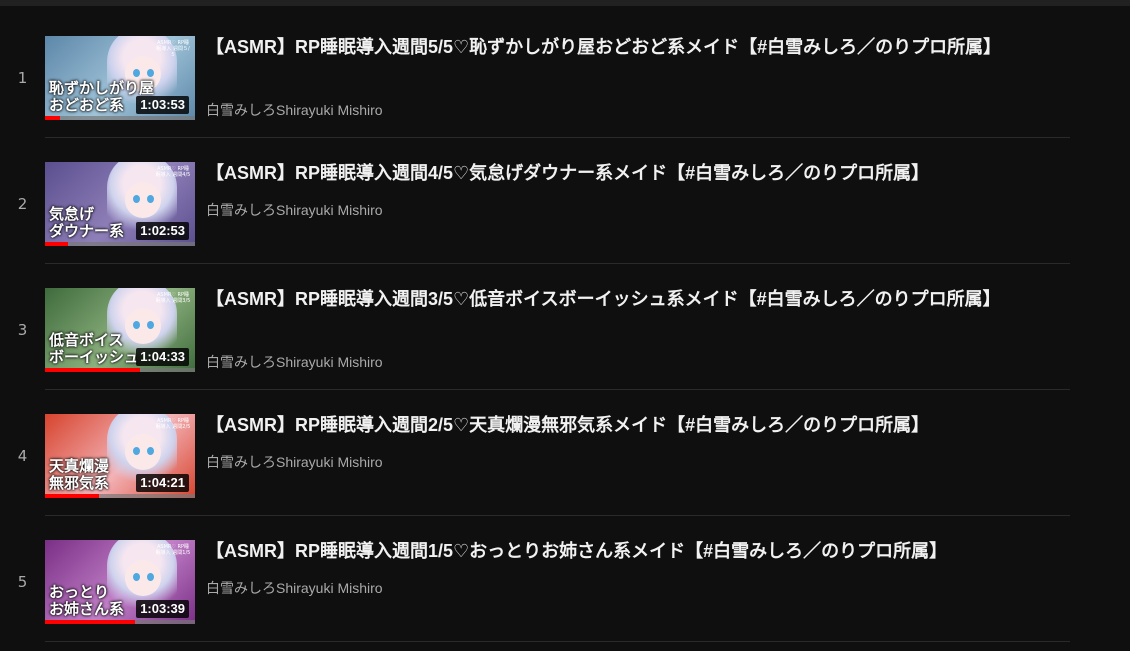  Describe the element at coordinates (173, 424) in the screenshot. I see `thumbnail-caption: ASMR♡ RP睡眠導入 週間2/5` at that location.